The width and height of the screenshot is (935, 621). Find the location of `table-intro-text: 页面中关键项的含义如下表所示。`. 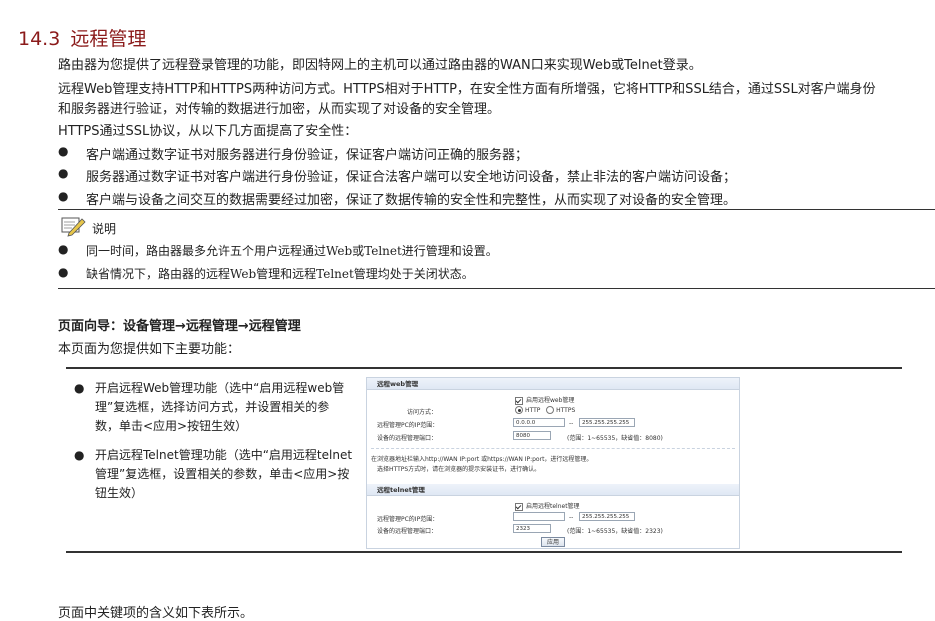

table-intro-text: 页面中关键项的含义如下表所示。 is located at coordinates (156, 613).